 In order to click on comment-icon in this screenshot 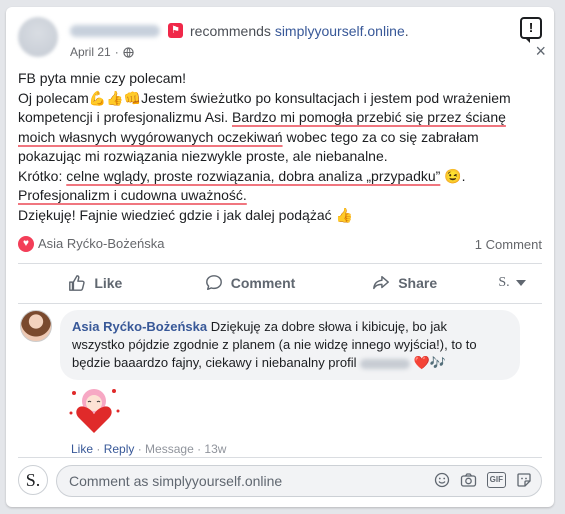, I will do `click(213, 283)`.